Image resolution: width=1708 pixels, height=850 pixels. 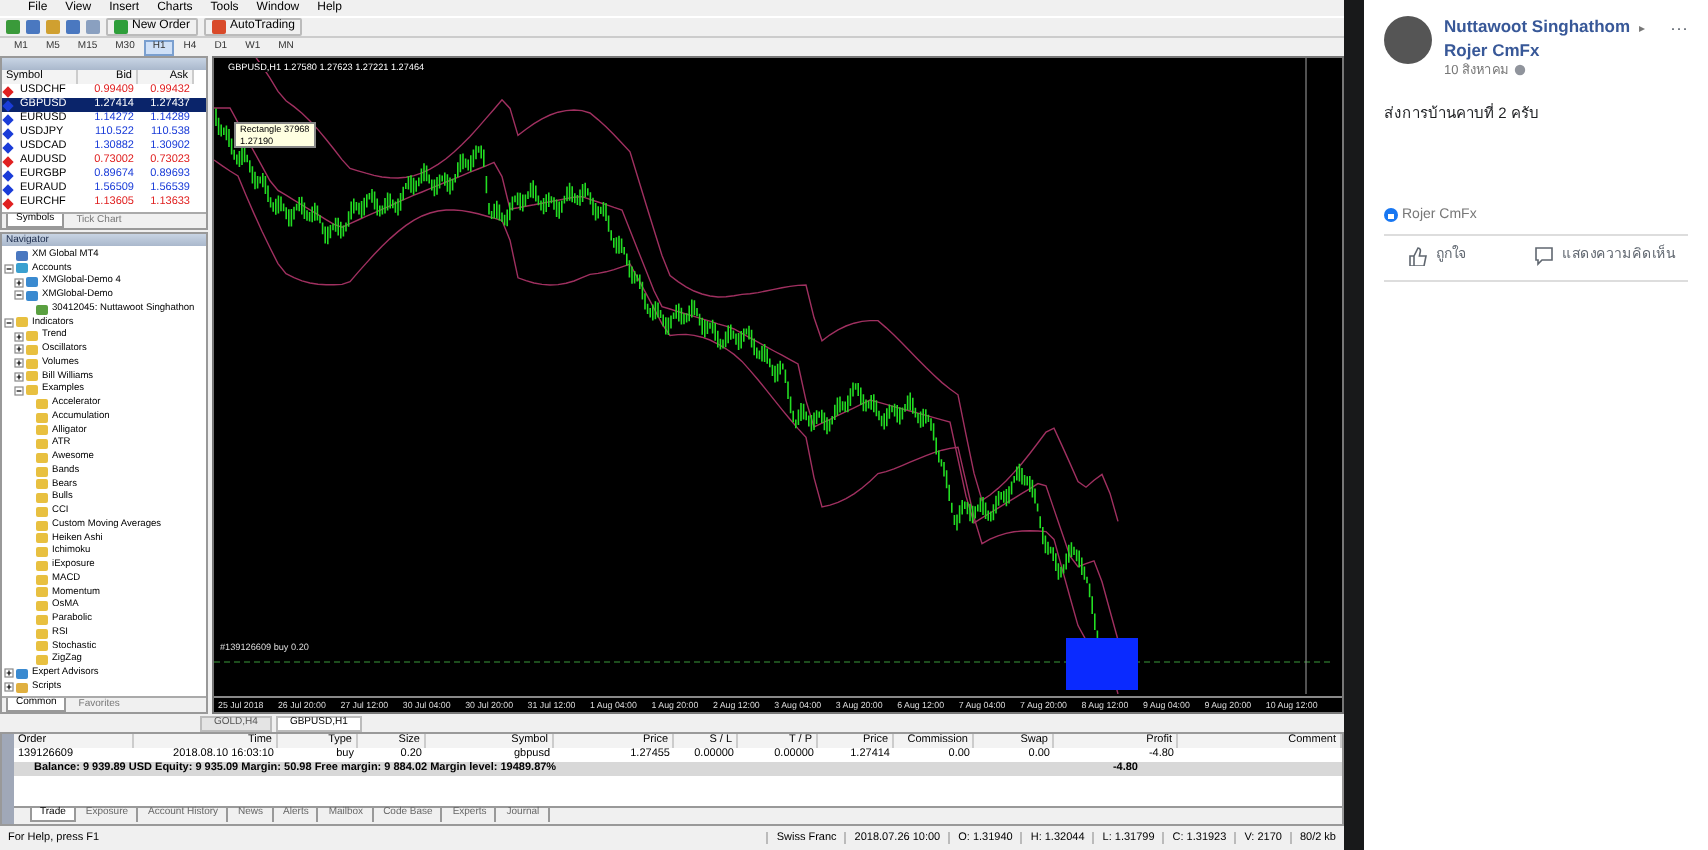 What do you see at coordinates (1544, 256) in the screenshot?
I see `speech-bubble-icon` at bounding box center [1544, 256].